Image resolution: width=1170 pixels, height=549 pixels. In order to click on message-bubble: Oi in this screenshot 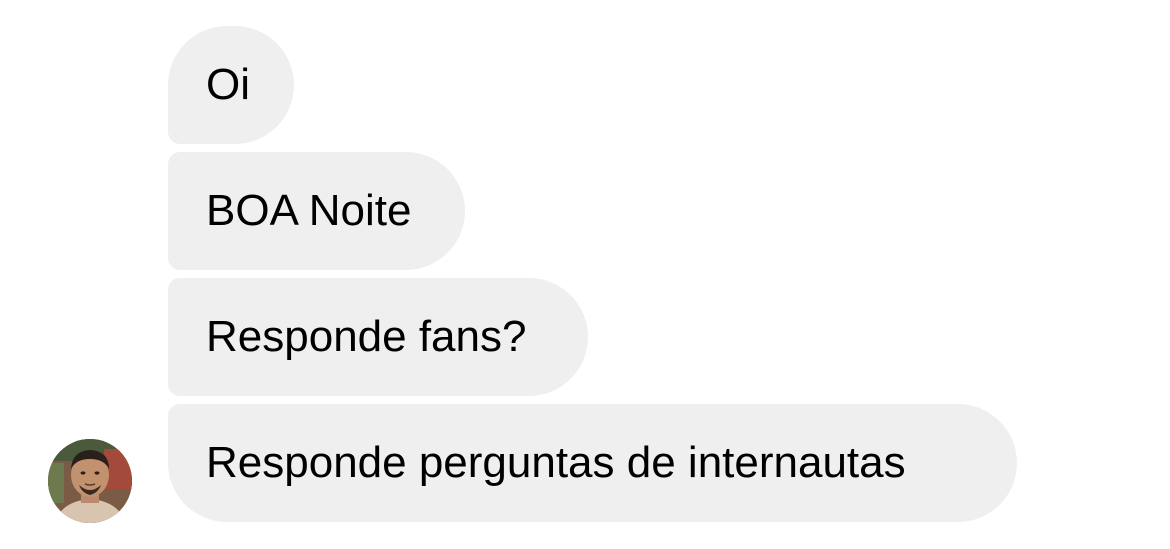, I will do `click(231, 85)`.